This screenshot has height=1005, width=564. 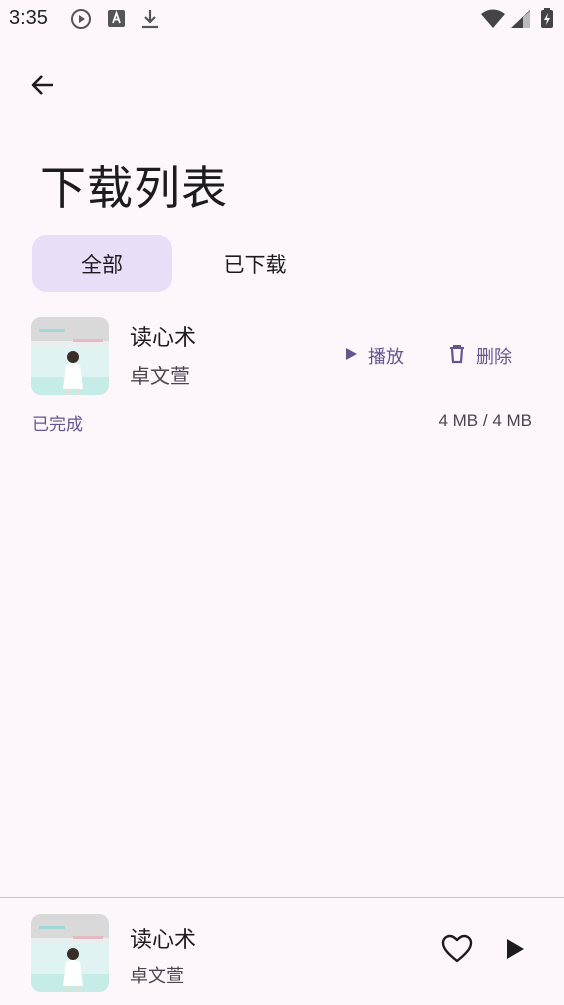 I want to click on arrow-left-icon, so click(x=43, y=87).